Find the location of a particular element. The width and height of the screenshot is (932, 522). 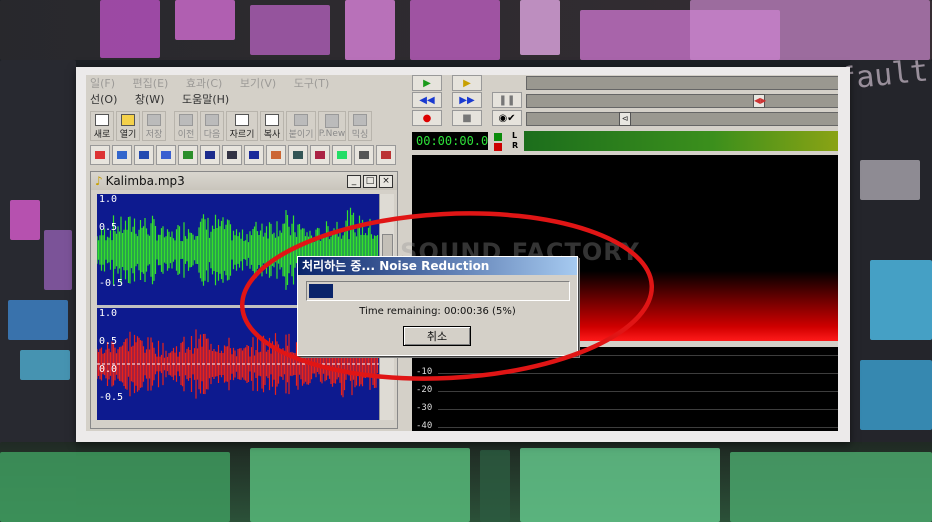

progress-bar is located at coordinates (438, 291).